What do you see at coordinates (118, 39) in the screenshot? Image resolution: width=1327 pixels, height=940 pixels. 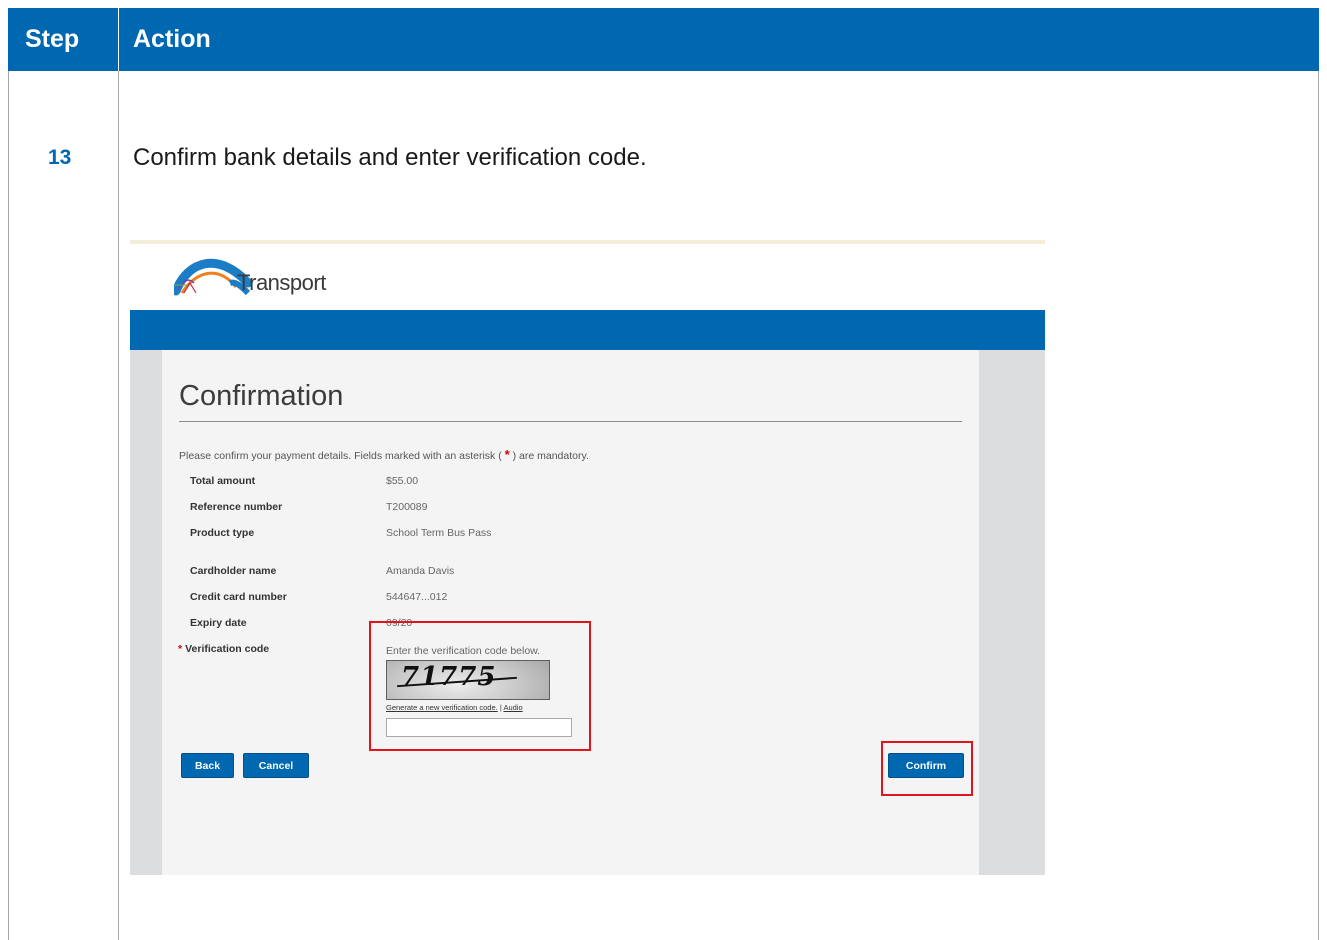 I see `header-divider` at bounding box center [118, 39].